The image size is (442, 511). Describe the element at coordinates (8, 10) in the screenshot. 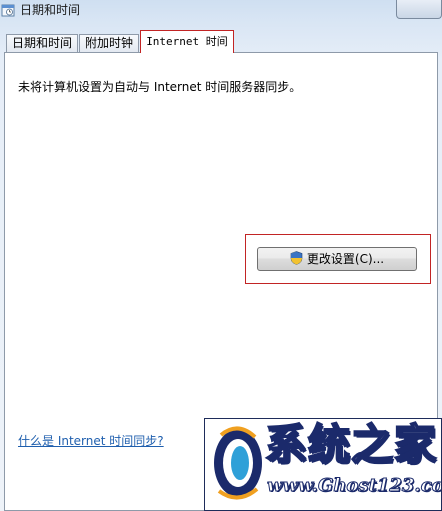

I see `clock-calendar-icon` at that location.